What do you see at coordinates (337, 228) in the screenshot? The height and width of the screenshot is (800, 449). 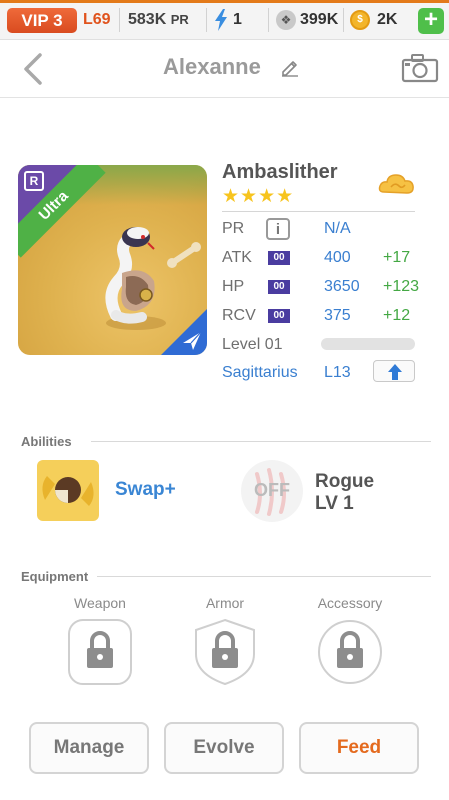 I see `pr-value: N/A` at bounding box center [337, 228].